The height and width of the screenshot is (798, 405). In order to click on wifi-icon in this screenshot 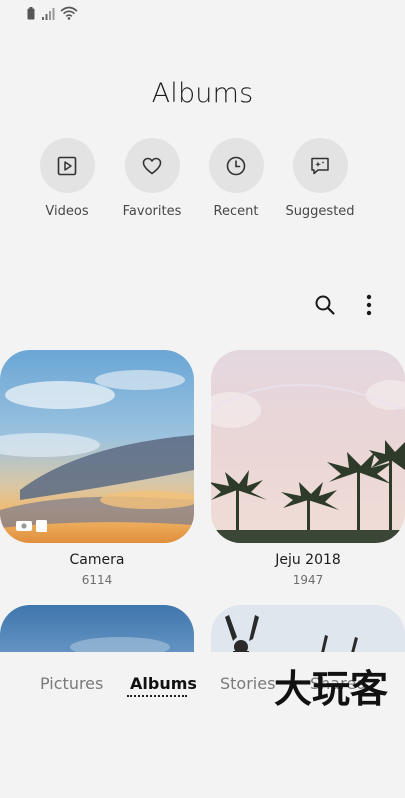, I will do `click(69, 13)`.